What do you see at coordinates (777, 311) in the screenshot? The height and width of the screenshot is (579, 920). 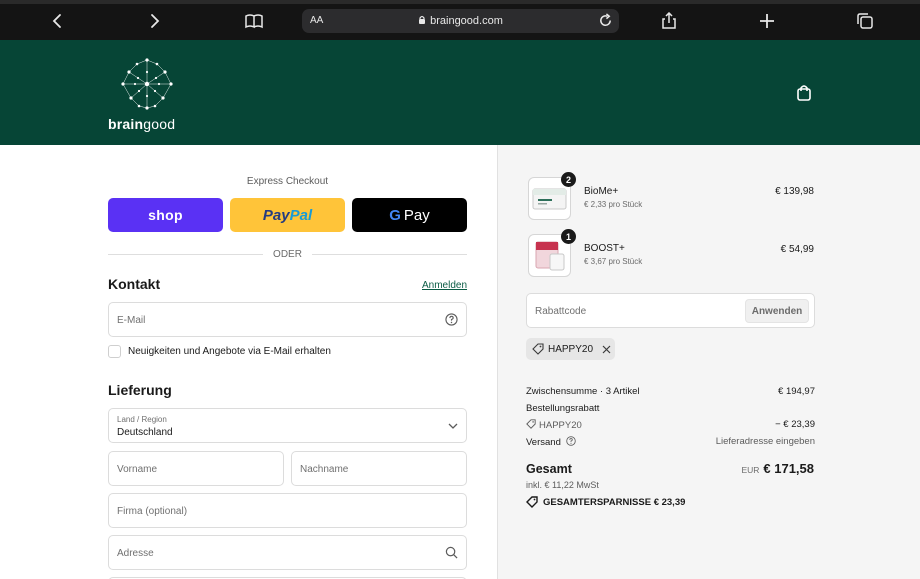 I see `apply-discount-button: Anwenden` at bounding box center [777, 311].